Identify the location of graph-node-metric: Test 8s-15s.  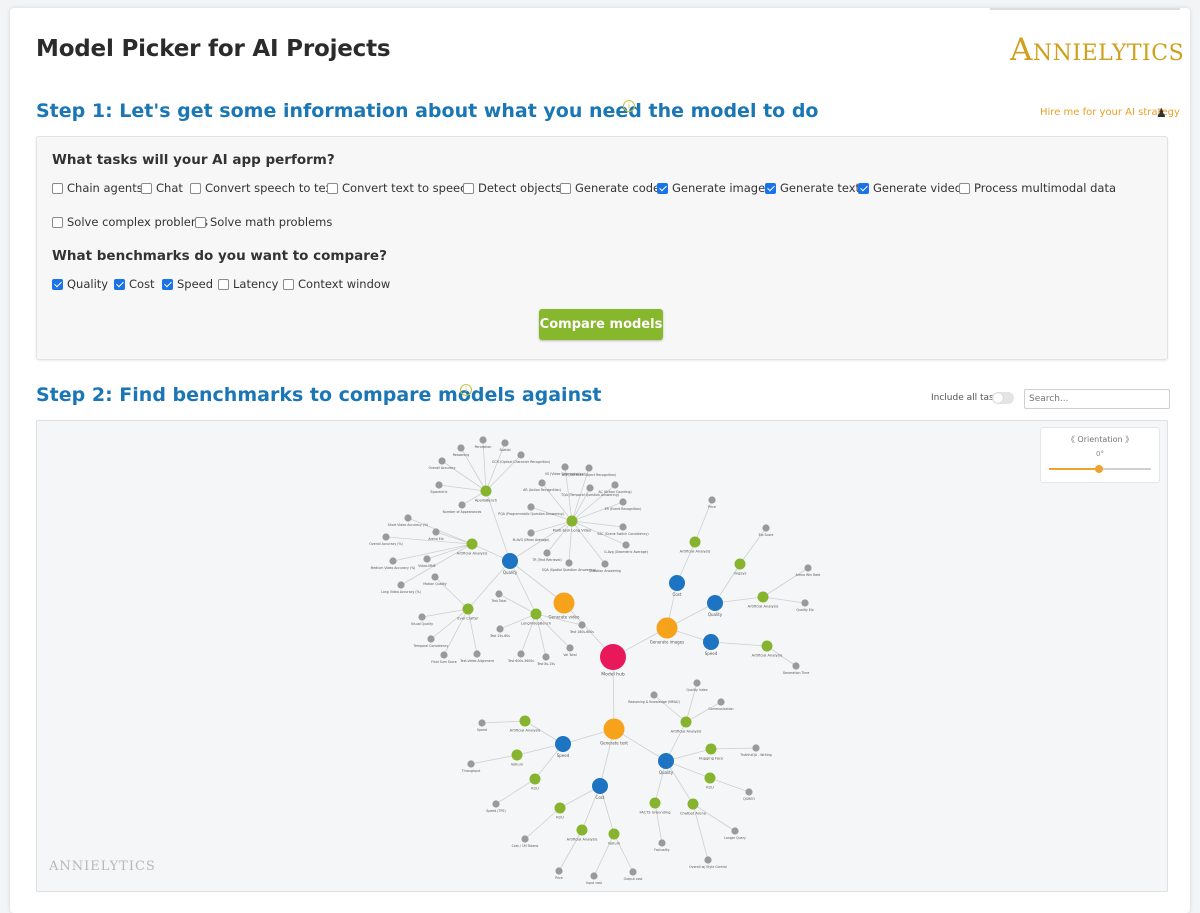
(545, 659).